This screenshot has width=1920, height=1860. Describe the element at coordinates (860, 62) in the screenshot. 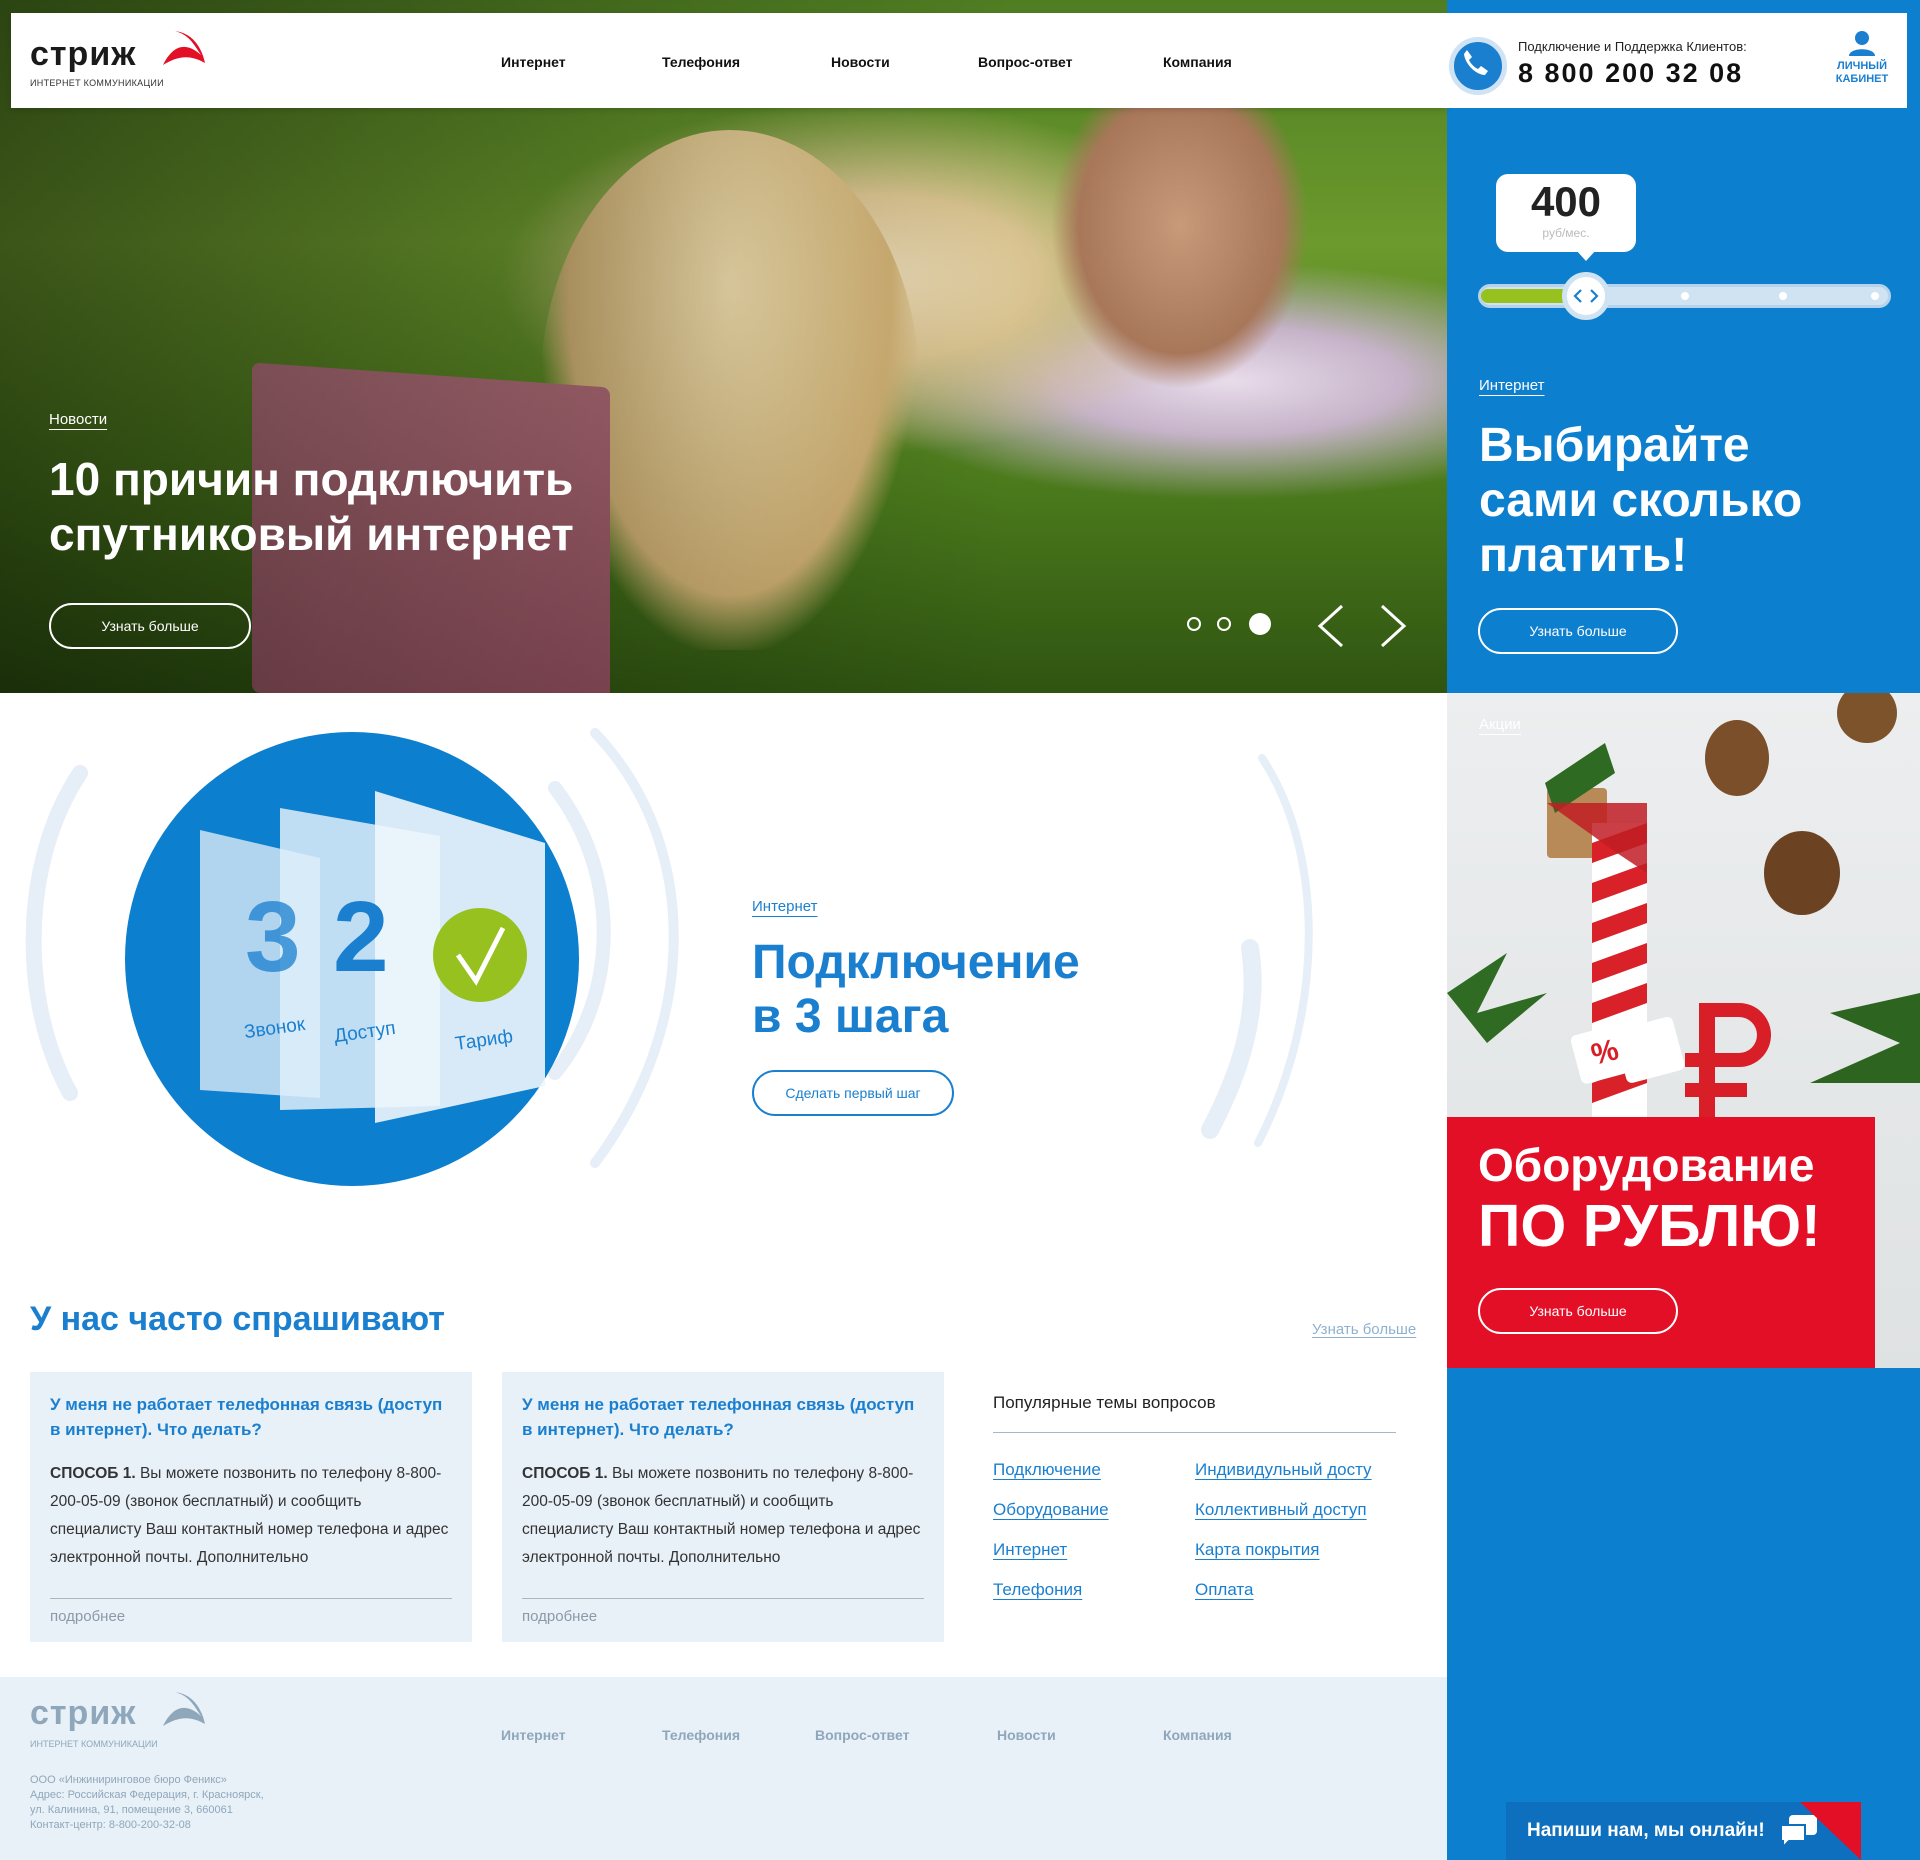

I see `nav-news: Новости` at that location.